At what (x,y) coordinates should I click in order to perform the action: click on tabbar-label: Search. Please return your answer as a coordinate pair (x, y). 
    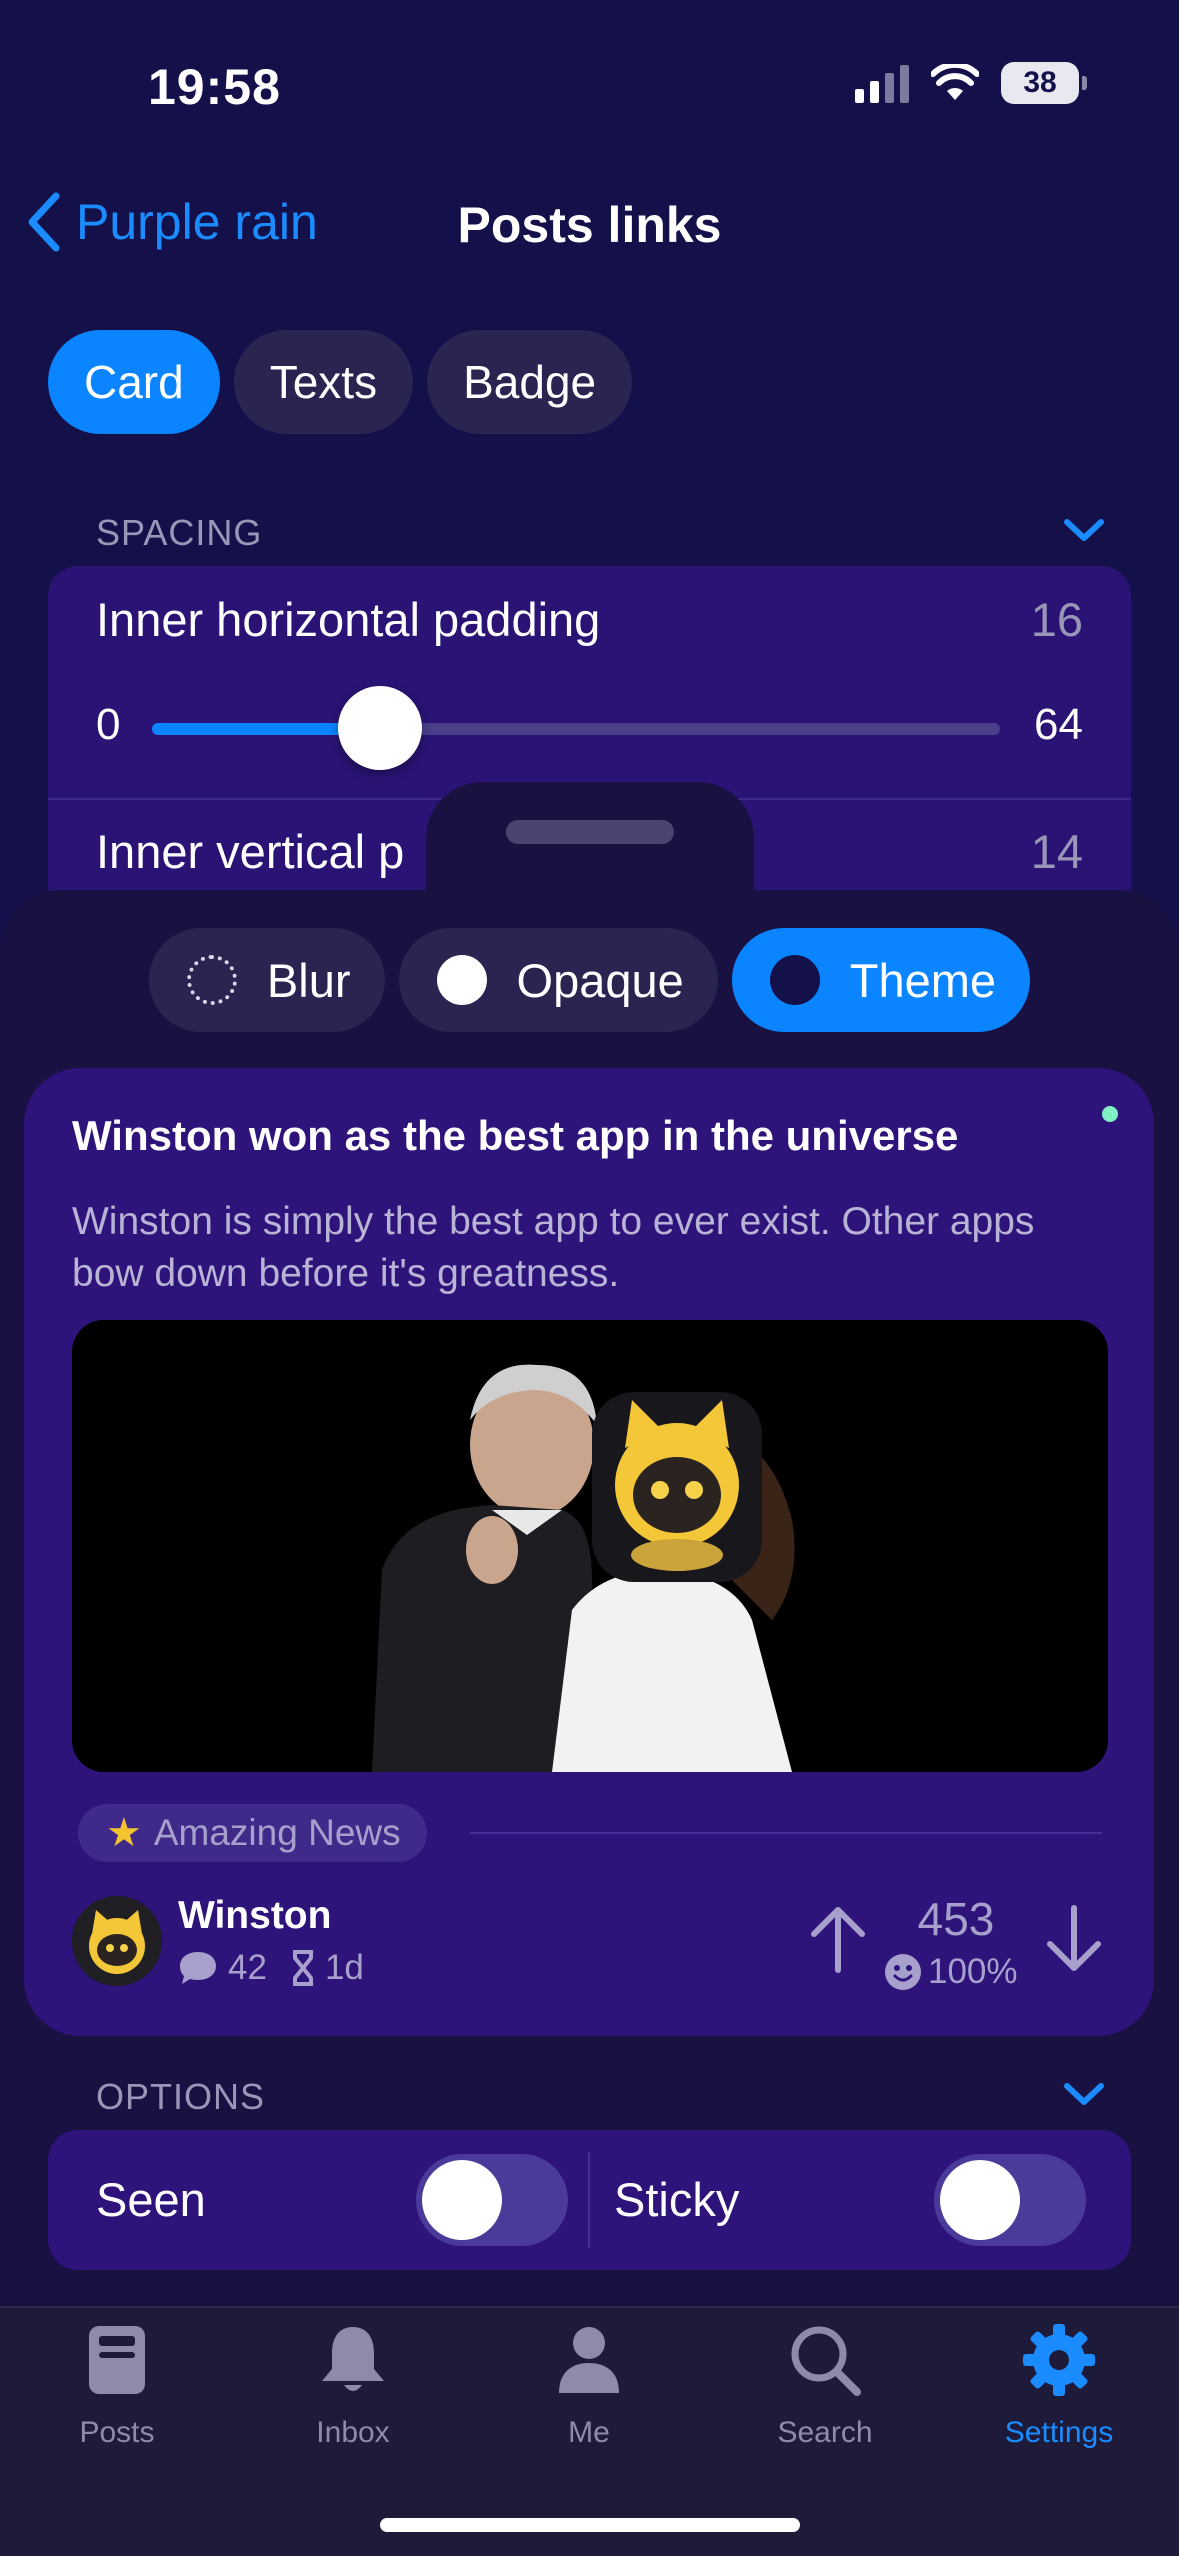
    Looking at the image, I should click on (825, 2432).